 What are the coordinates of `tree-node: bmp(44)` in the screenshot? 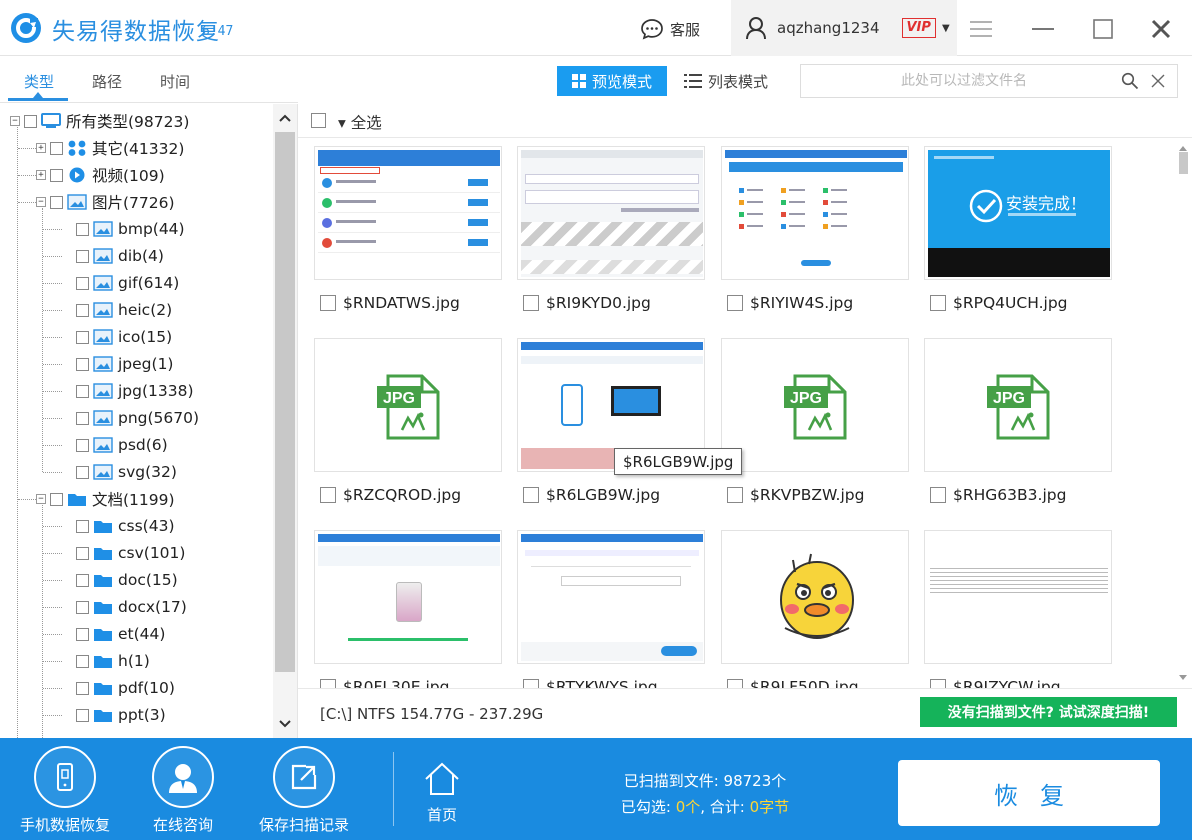 It's located at (123, 229).